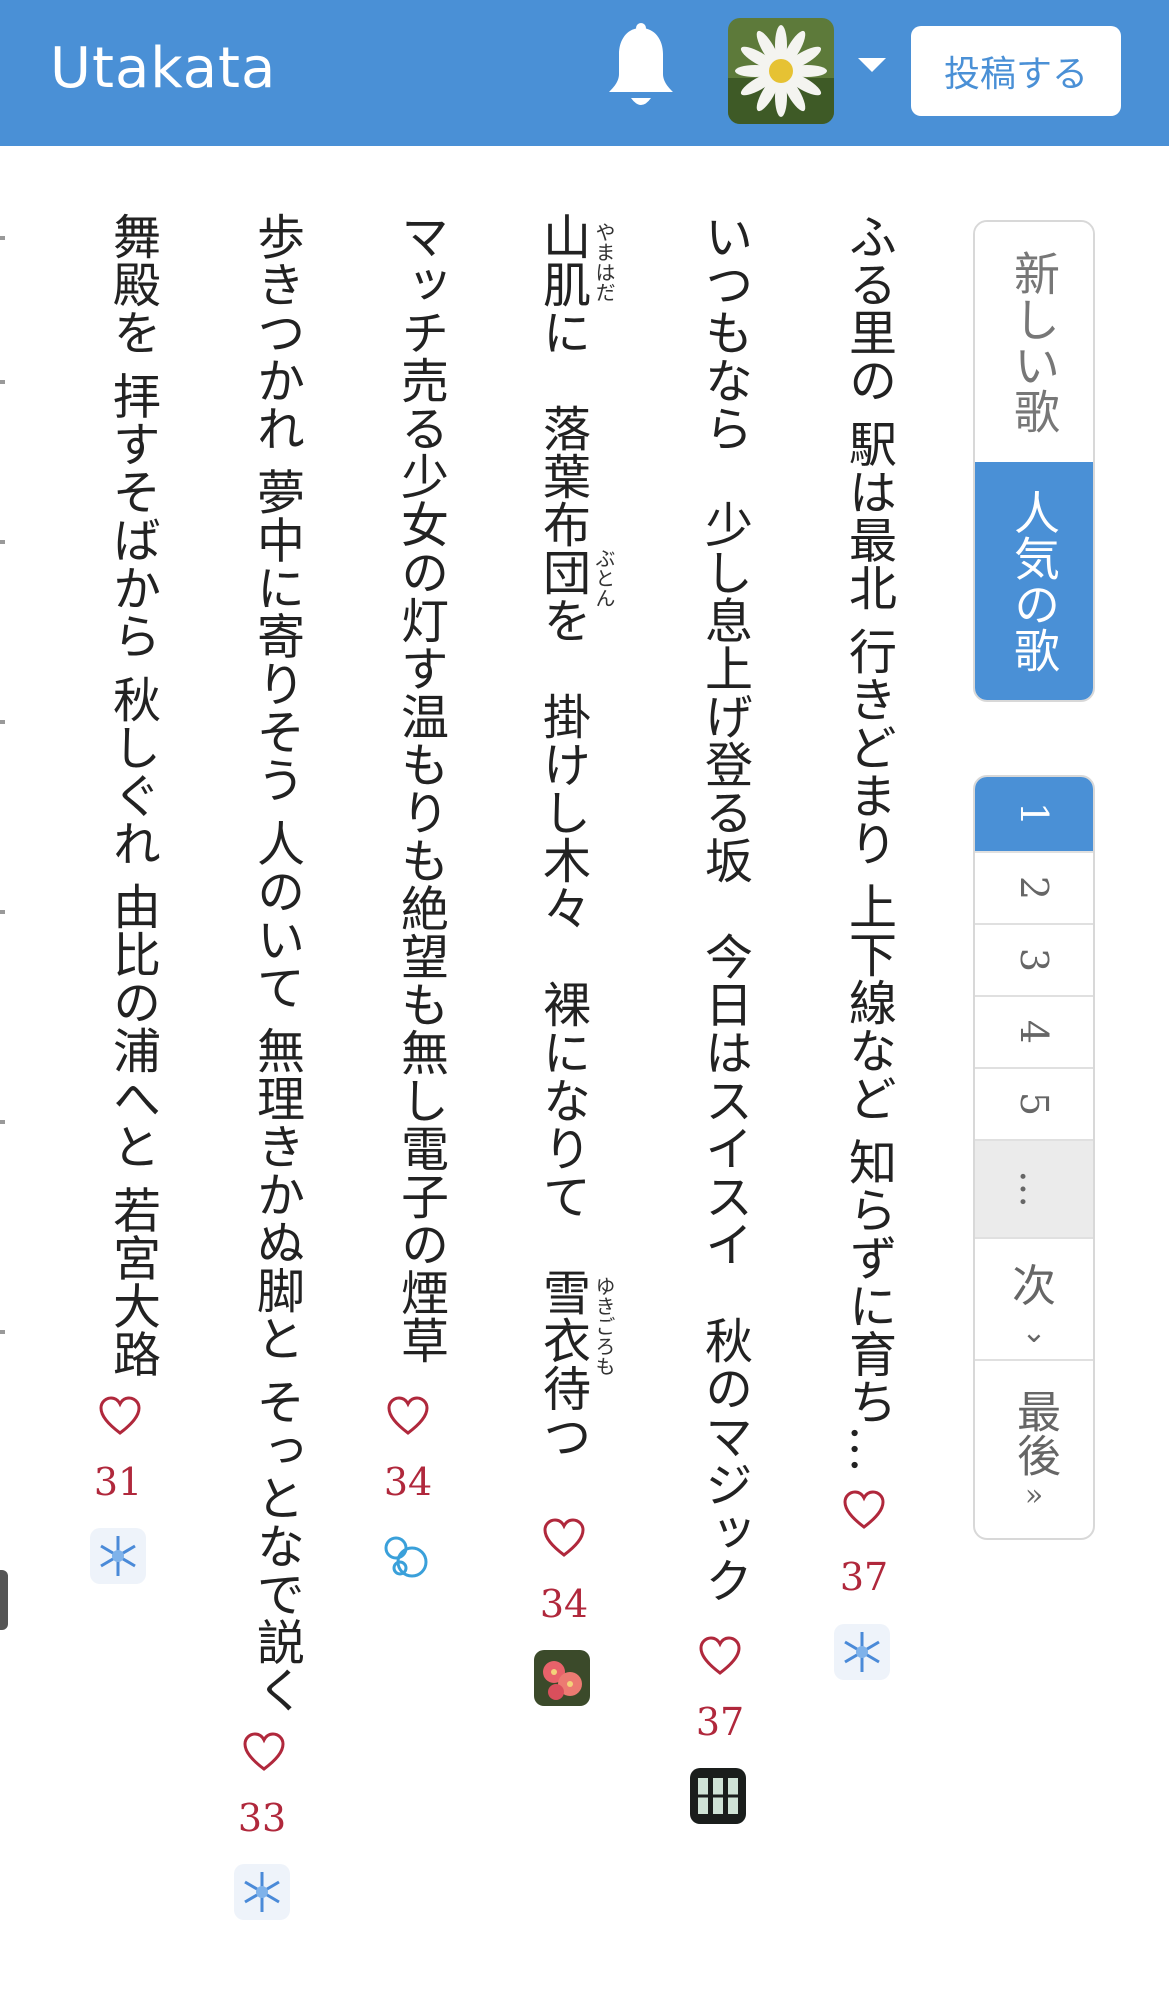 The image size is (1169, 2011). I want to click on daisy-avatar-icon, so click(781, 71).